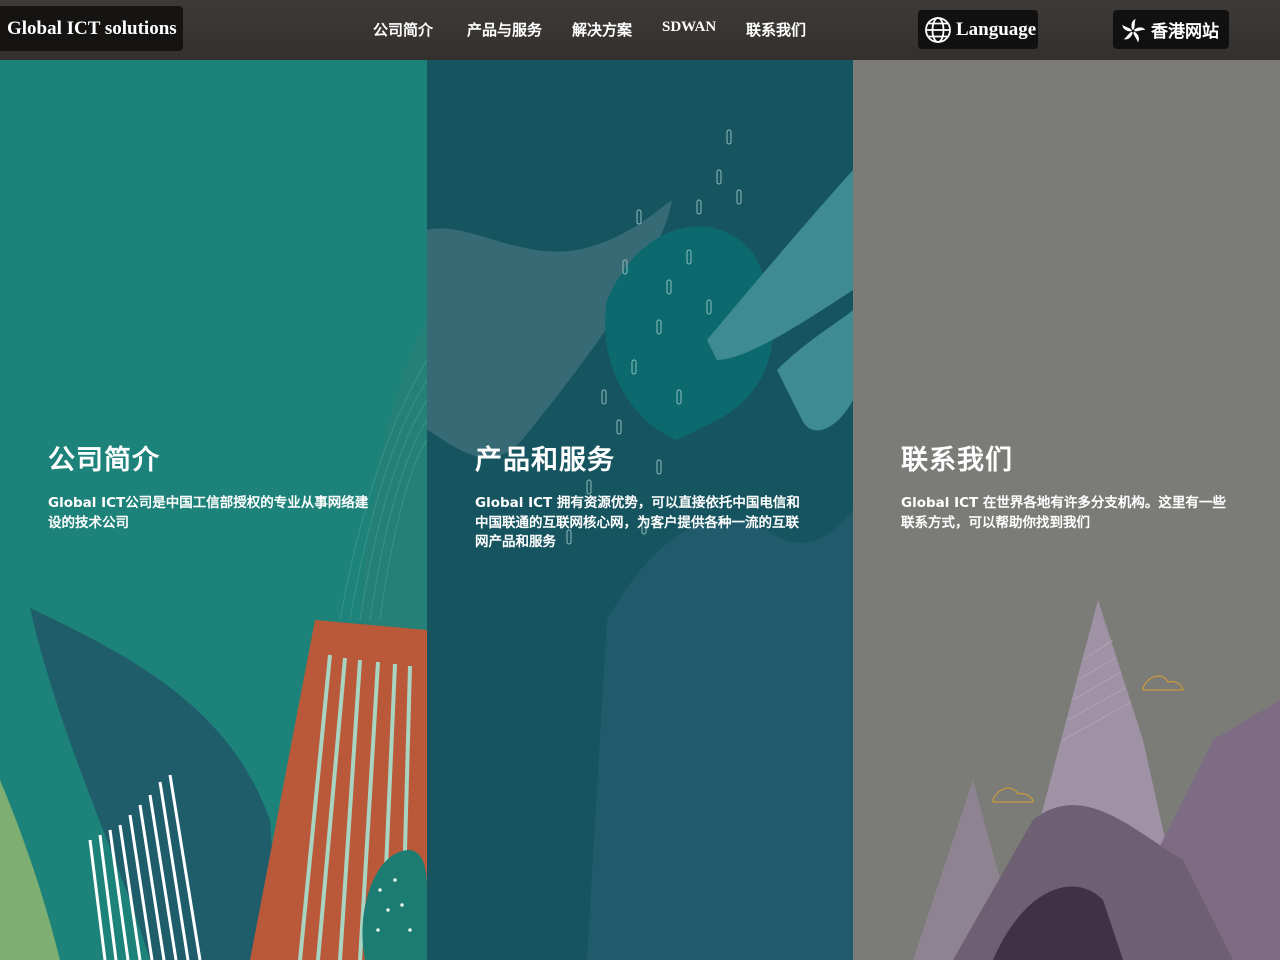 The height and width of the screenshot is (960, 1280). What do you see at coordinates (104, 460) in the screenshot?
I see `panel-title-company-profile: 公司简介` at bounding box center [104, 460].